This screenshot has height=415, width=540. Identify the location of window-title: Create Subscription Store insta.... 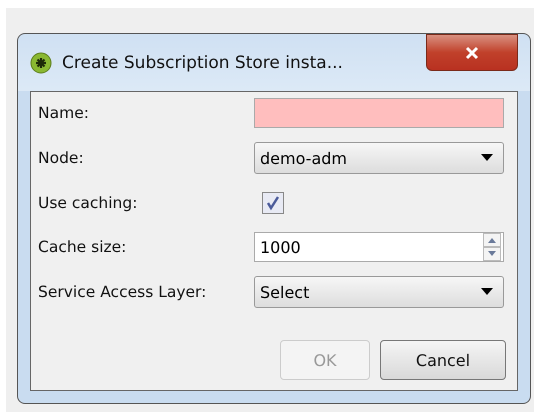
(202, 62).